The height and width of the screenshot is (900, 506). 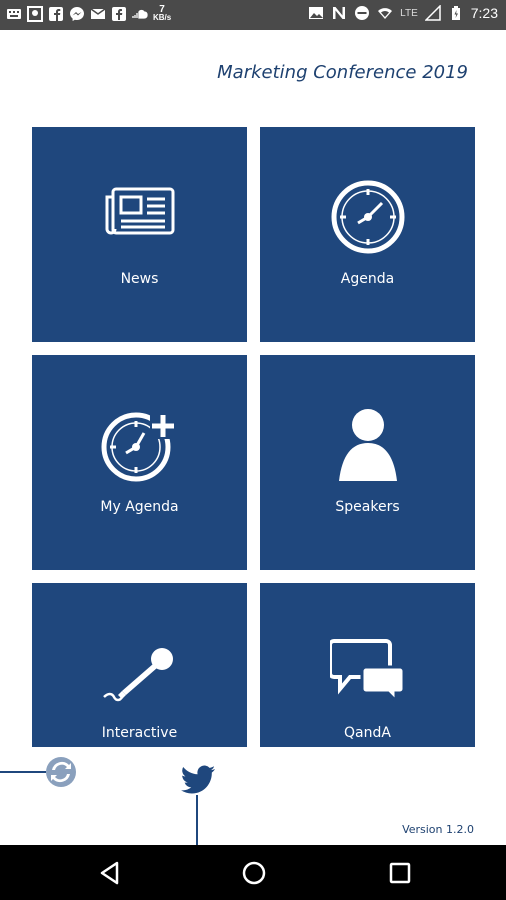 I want to click on battery-icon, so click(x=456, y=13).